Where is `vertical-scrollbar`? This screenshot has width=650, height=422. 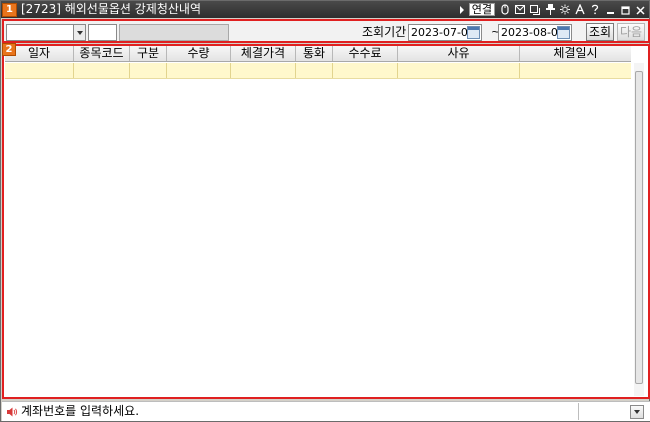 vertical-scrollbar is located at coordinates (639, 229).